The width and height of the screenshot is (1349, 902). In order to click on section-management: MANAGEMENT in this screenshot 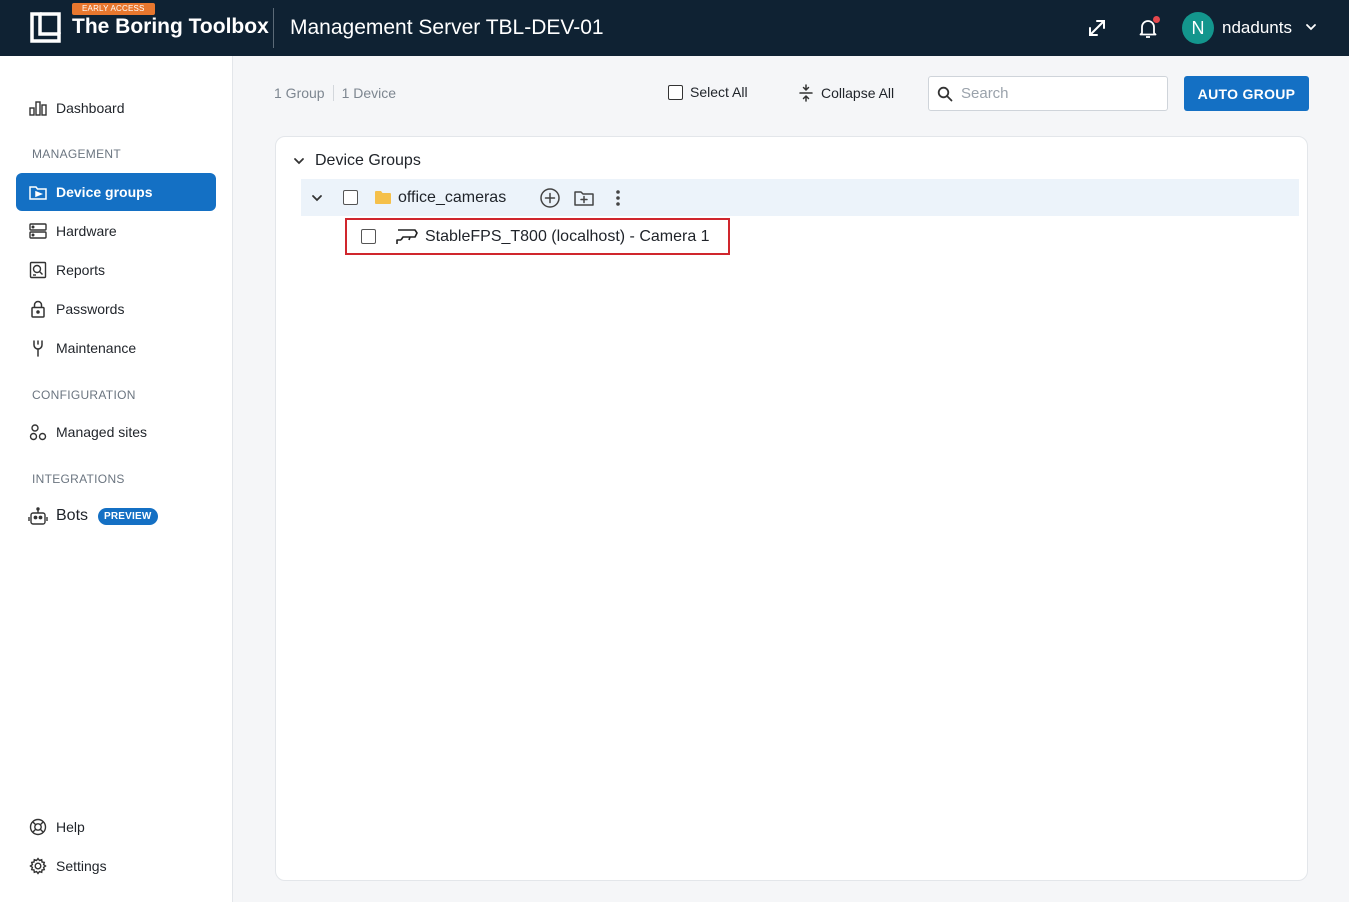, I will do `click(77, 154)`.